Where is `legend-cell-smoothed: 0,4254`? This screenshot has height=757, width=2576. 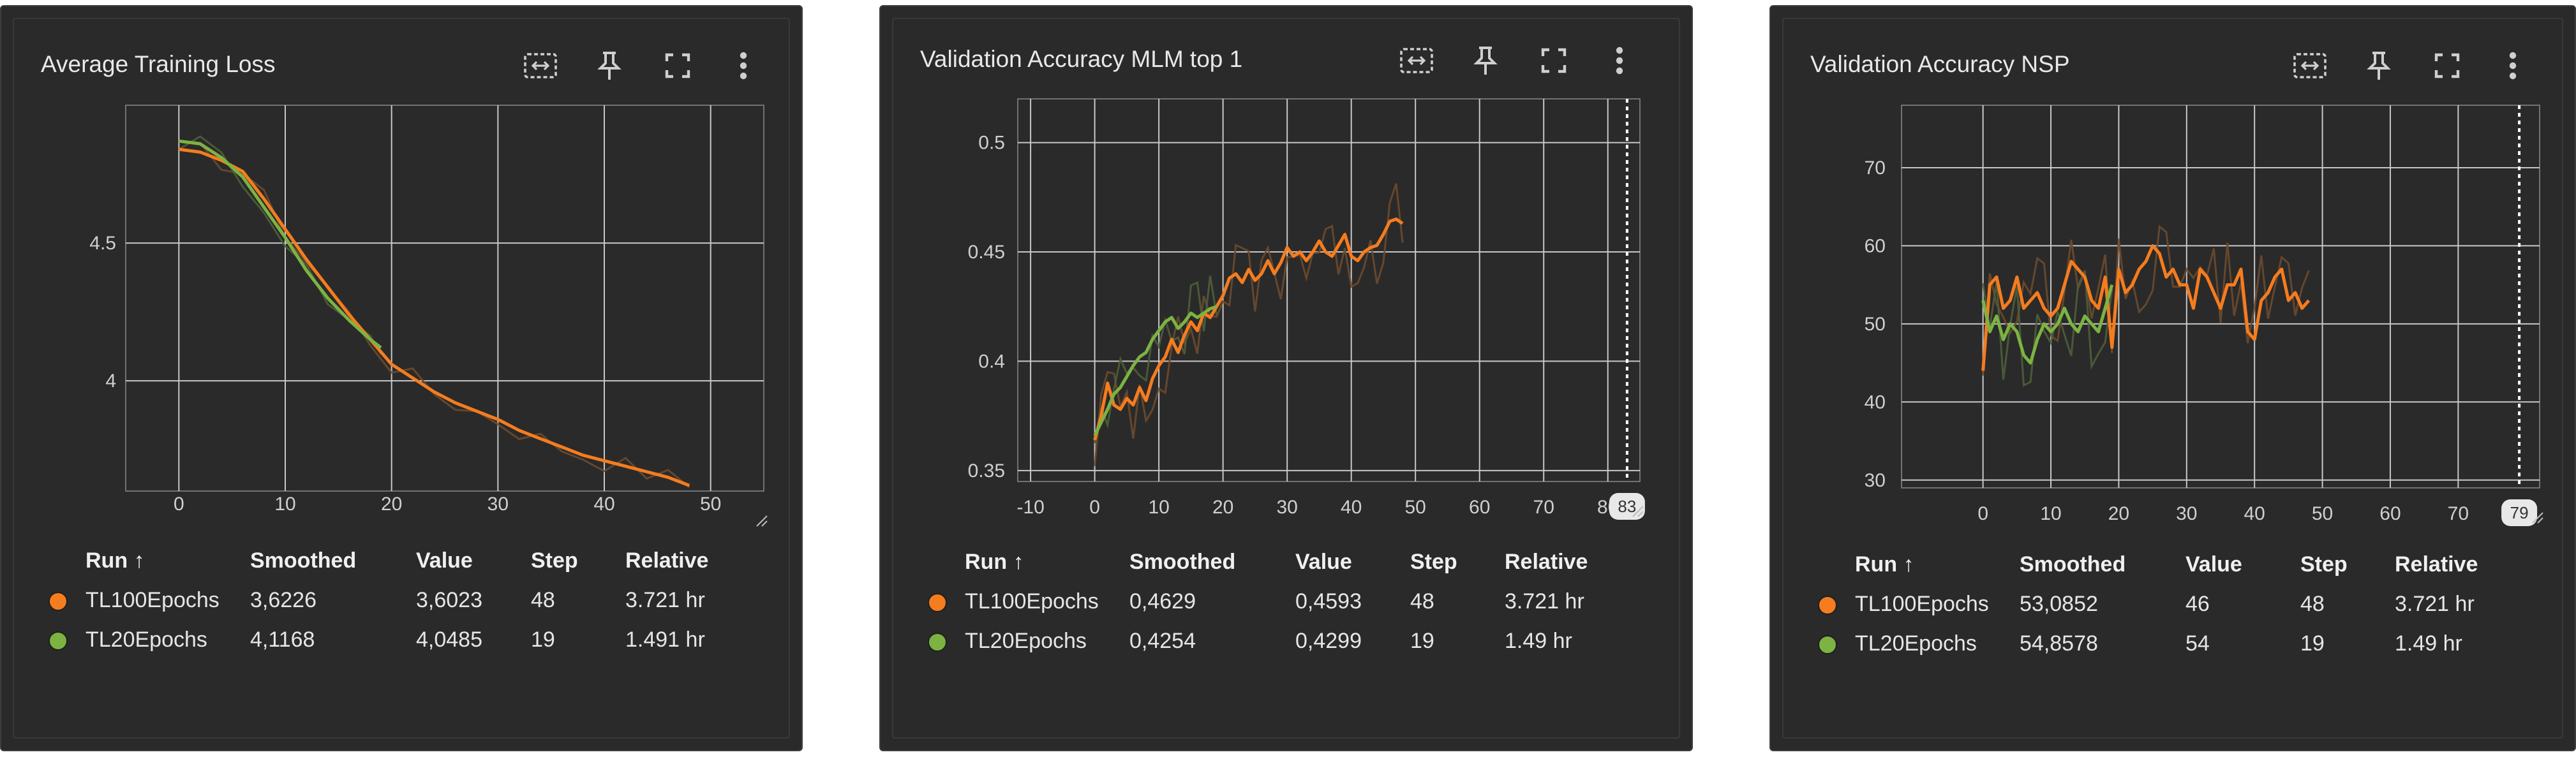 legend-cell-smoothed: 0,4254 is located at coordinates (1162, 641).